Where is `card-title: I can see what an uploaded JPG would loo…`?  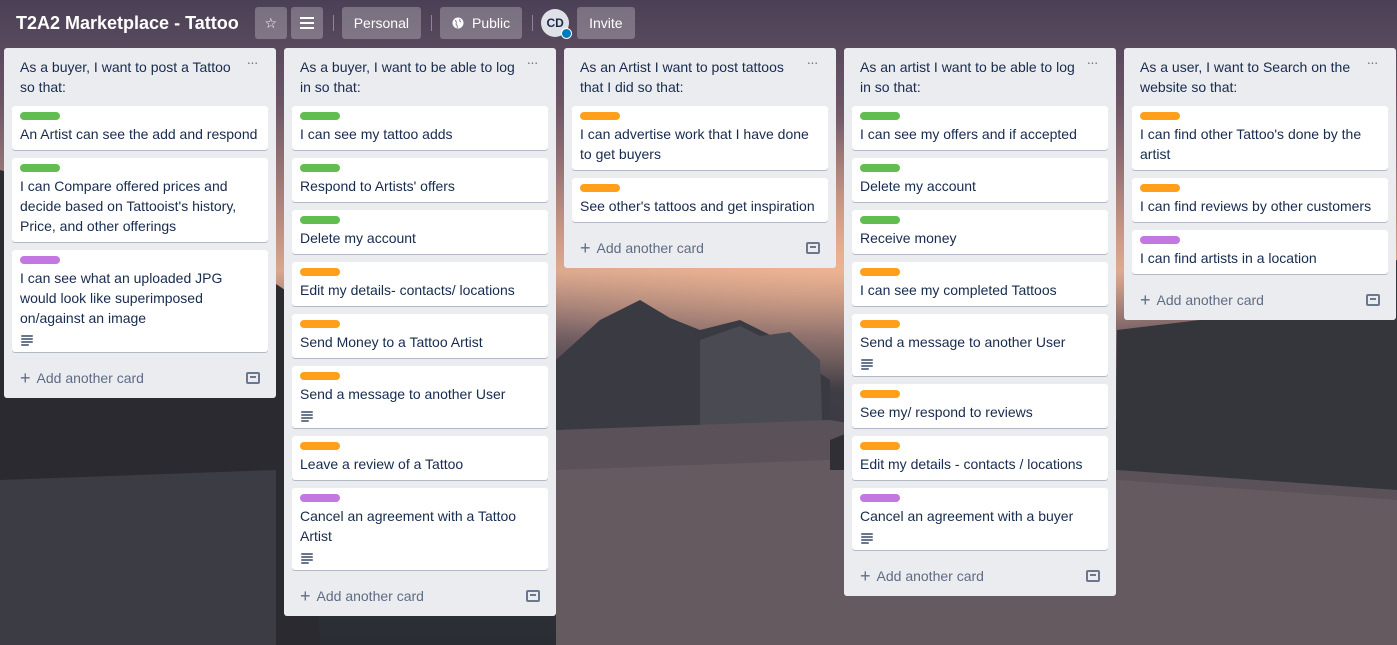 card-title: I can see what an uploaded JPG would loo… is located at coordinates (121, 298).